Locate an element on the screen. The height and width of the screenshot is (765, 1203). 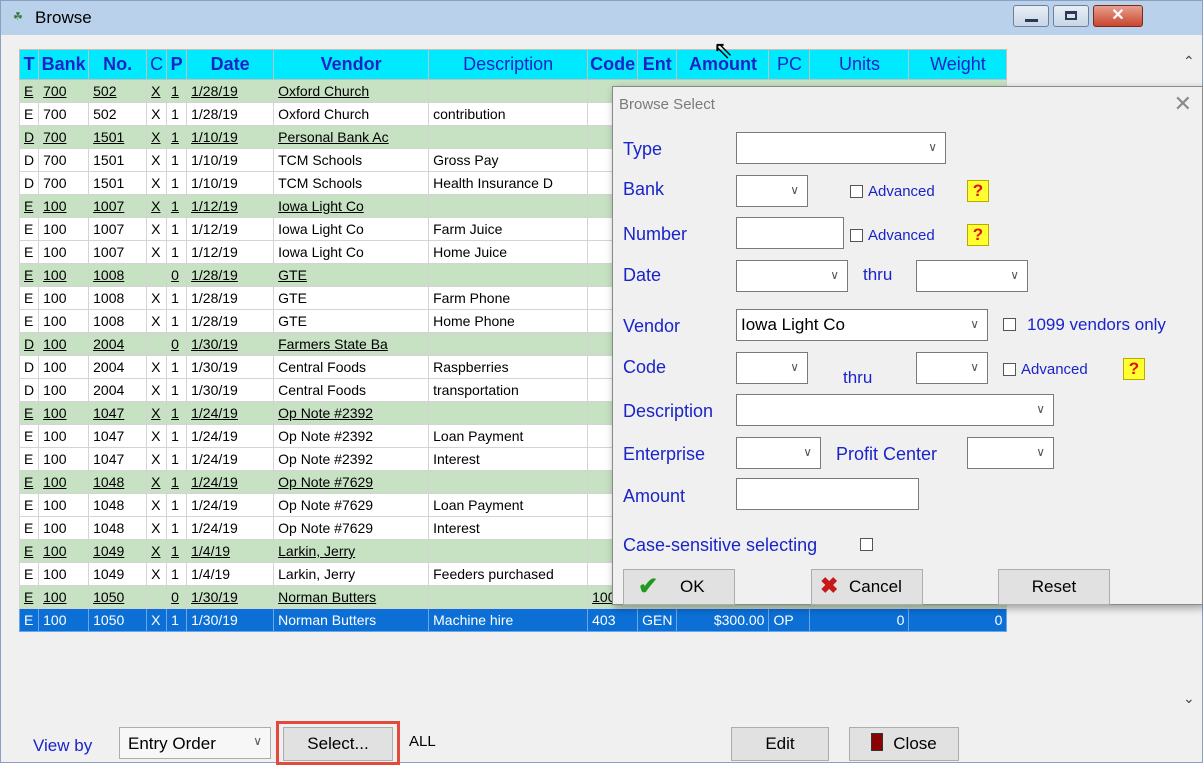
cell-type: E is located at coordinates (29, 459).